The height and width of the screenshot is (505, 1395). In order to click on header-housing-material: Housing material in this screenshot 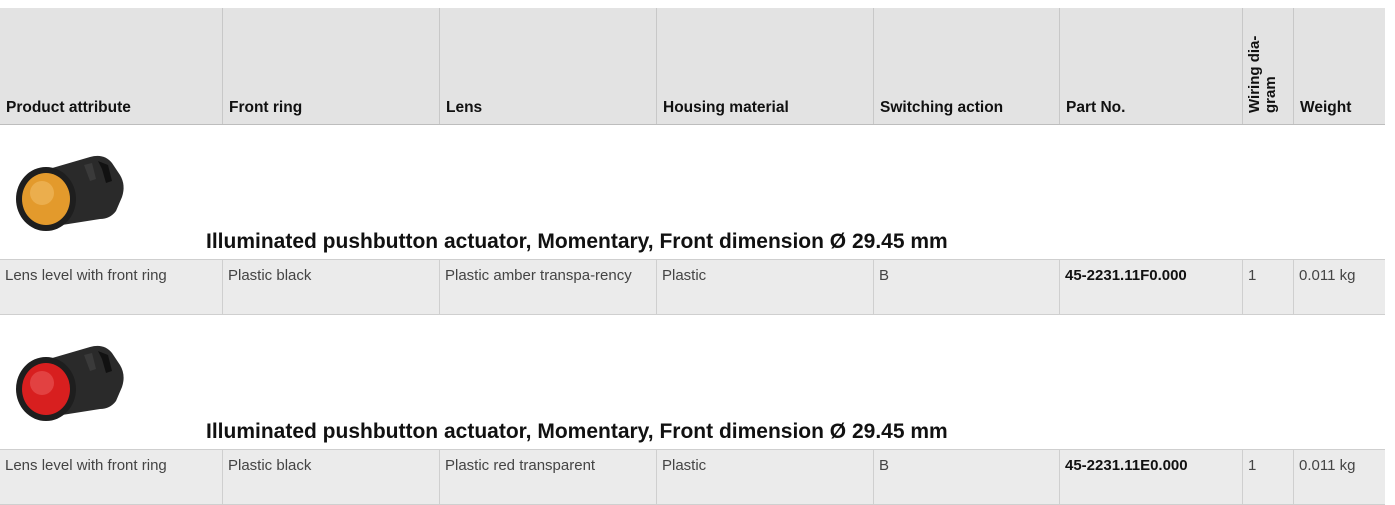, I will do `click(765, 66)`.